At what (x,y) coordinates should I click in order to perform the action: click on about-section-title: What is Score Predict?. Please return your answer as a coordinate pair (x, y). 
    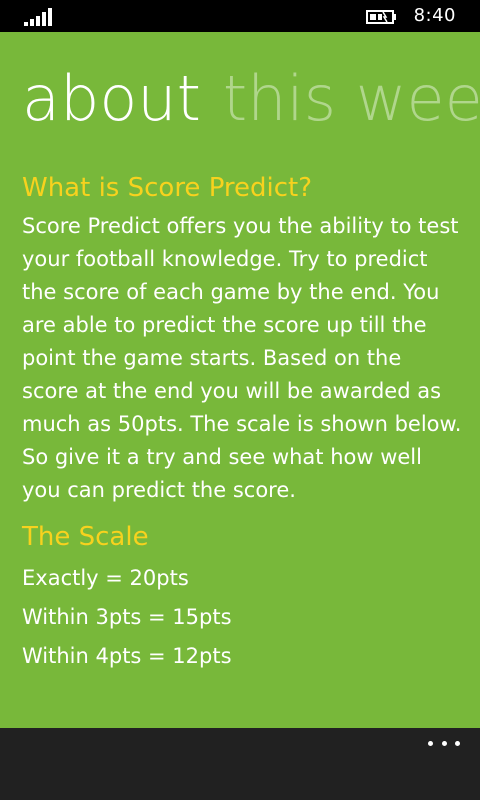
    Looking at the image, I should click on (167, 188).